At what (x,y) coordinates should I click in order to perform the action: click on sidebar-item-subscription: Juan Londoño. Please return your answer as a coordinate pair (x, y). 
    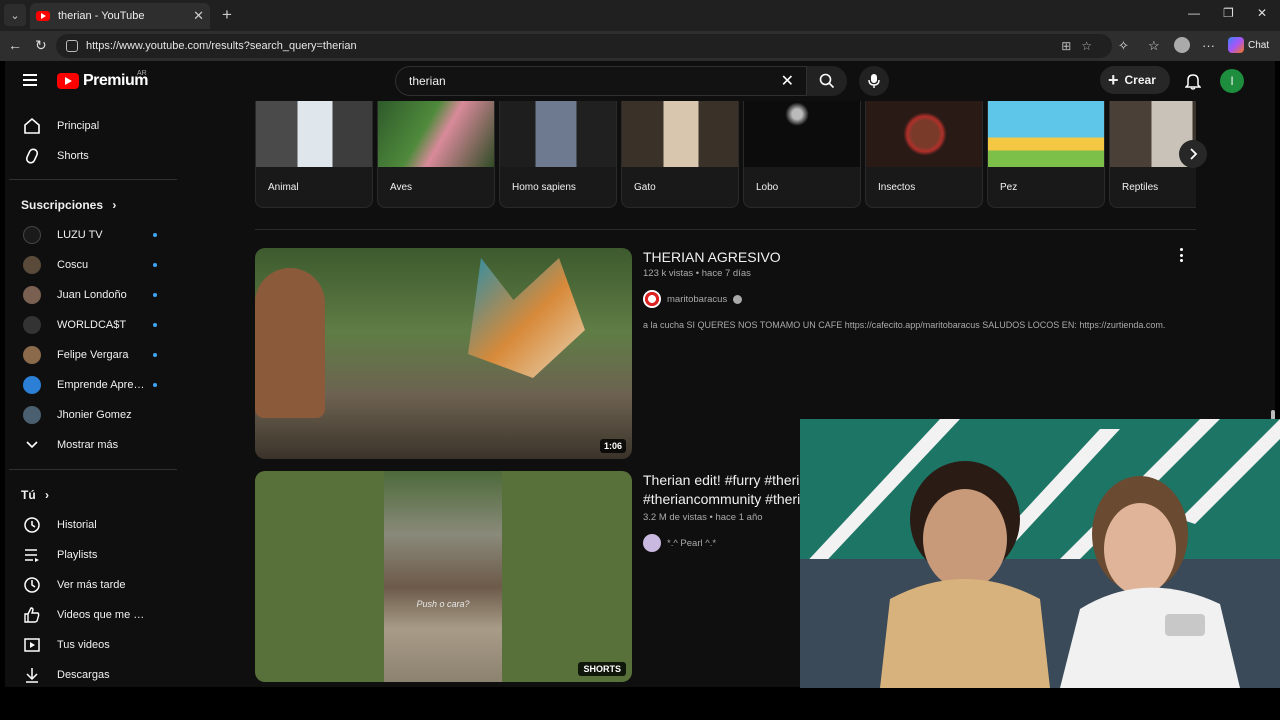
    Looking at the image, I should click on (92, 295).